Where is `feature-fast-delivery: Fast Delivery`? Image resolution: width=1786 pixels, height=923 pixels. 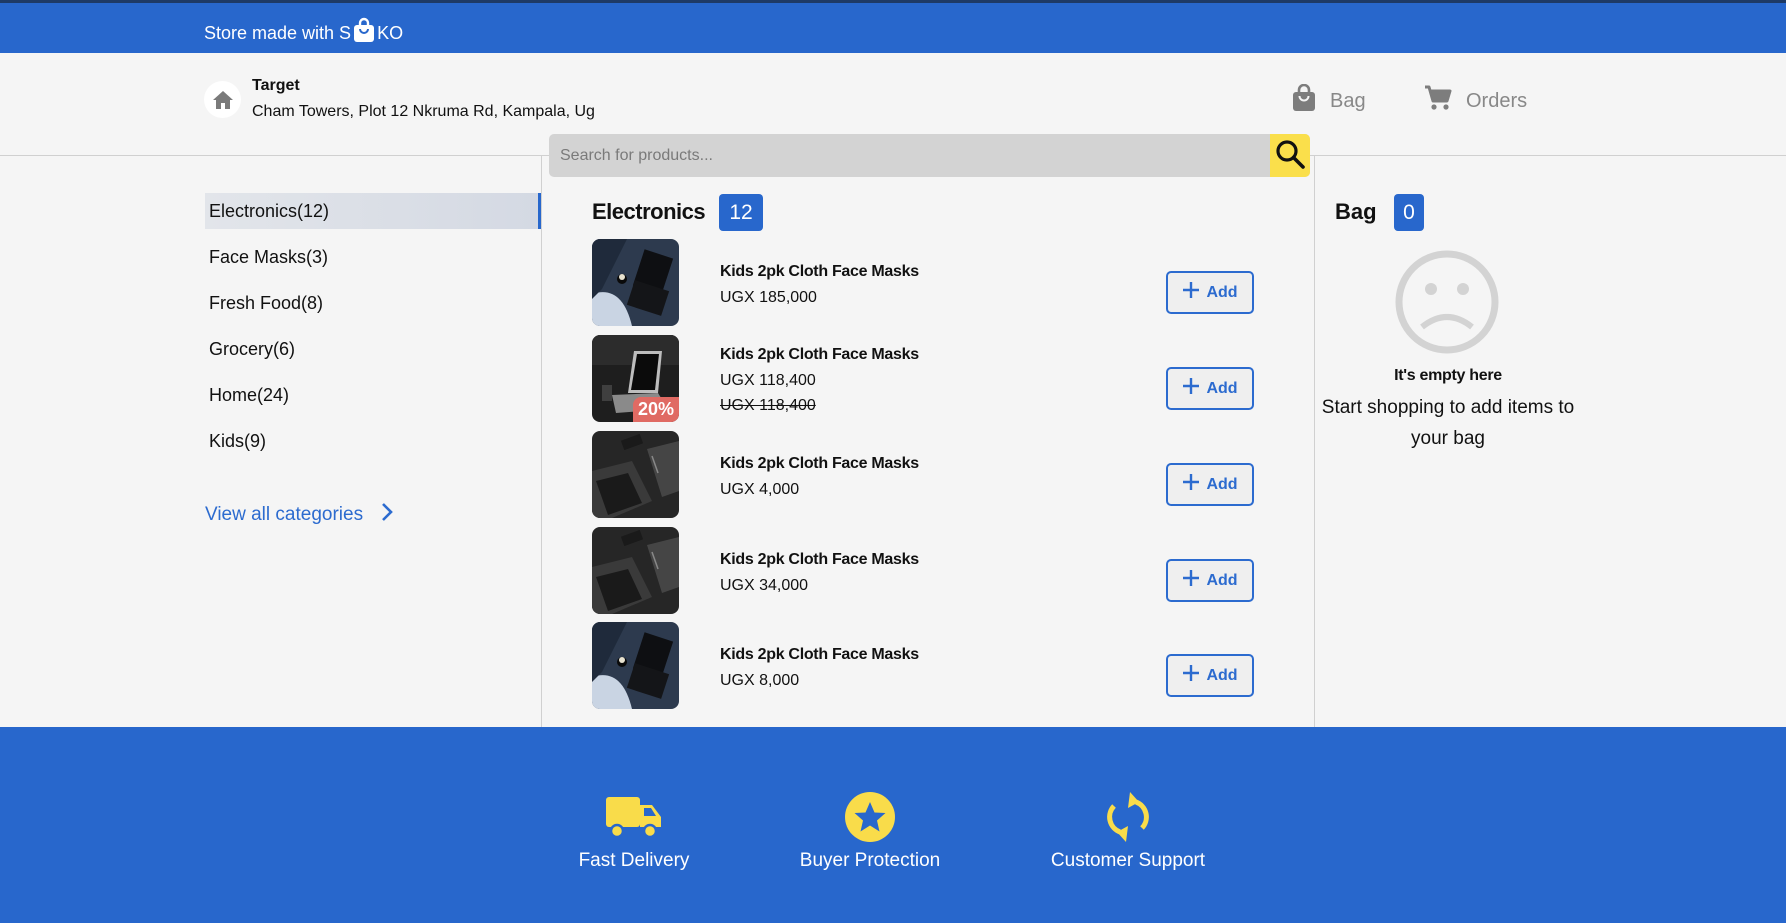 feature-fast-delivery: Fast Delivery is located at coordinates (634, 831).